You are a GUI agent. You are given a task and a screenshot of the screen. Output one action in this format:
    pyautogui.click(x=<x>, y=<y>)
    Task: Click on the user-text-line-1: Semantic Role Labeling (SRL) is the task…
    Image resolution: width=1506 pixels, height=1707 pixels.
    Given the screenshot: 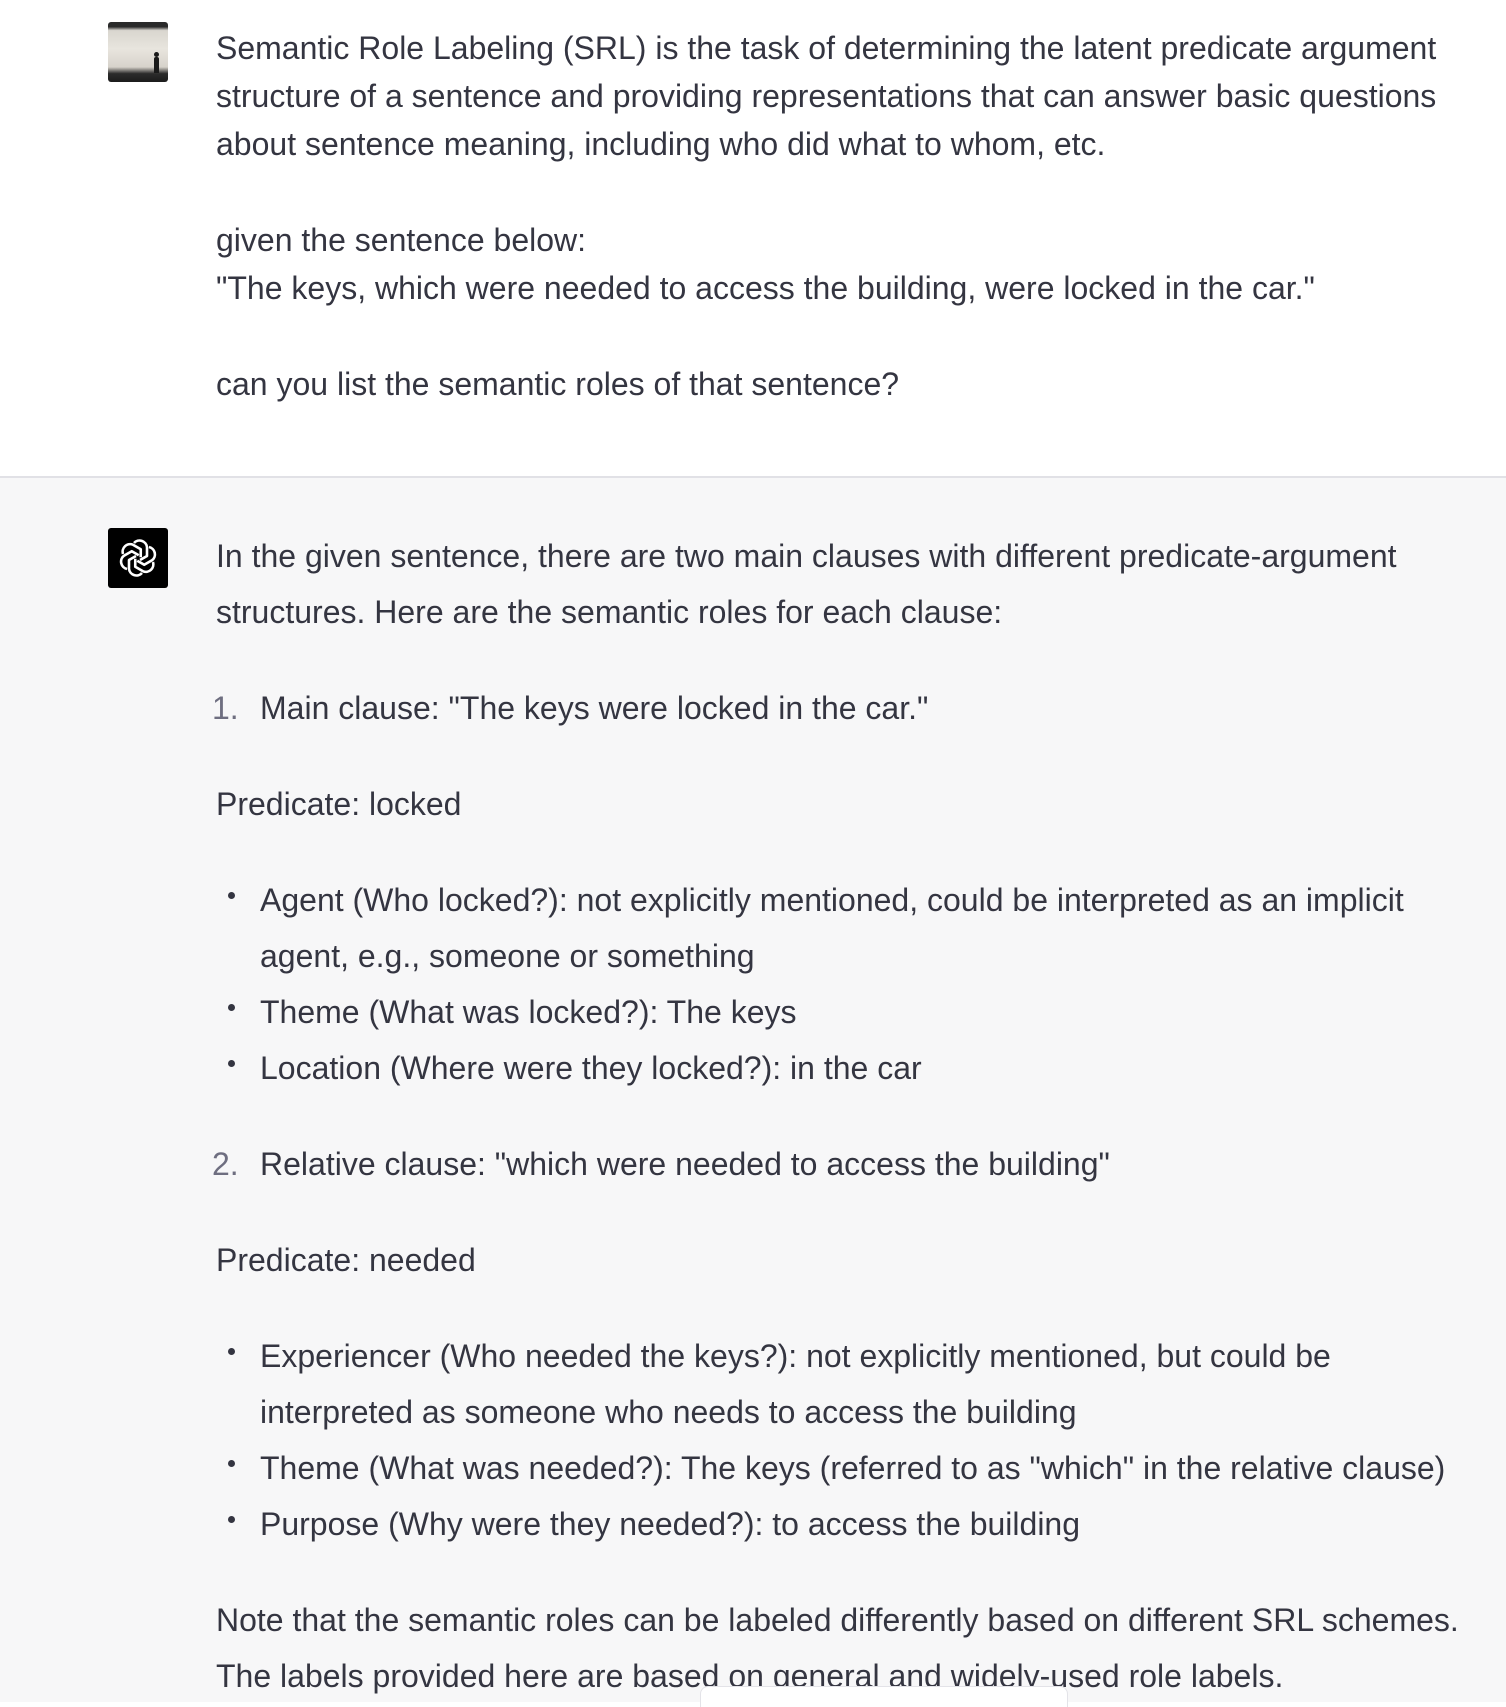 What is the action you would take?
    pyautogui.click(x=826, y=48)
    